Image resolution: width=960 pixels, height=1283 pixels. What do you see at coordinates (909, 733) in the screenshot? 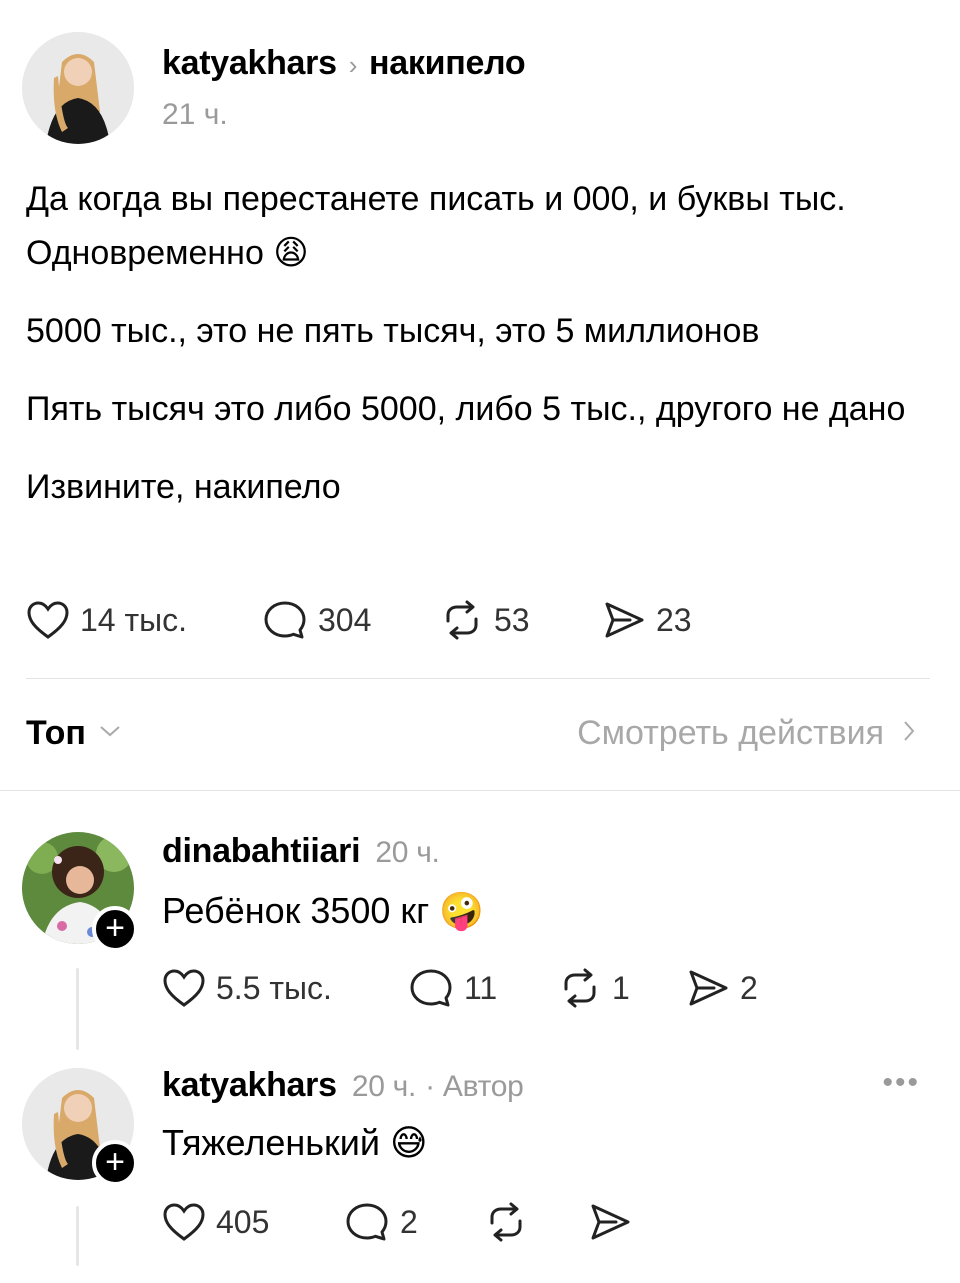
I see `chevron-right-icon` at bounding box center [909, 733].